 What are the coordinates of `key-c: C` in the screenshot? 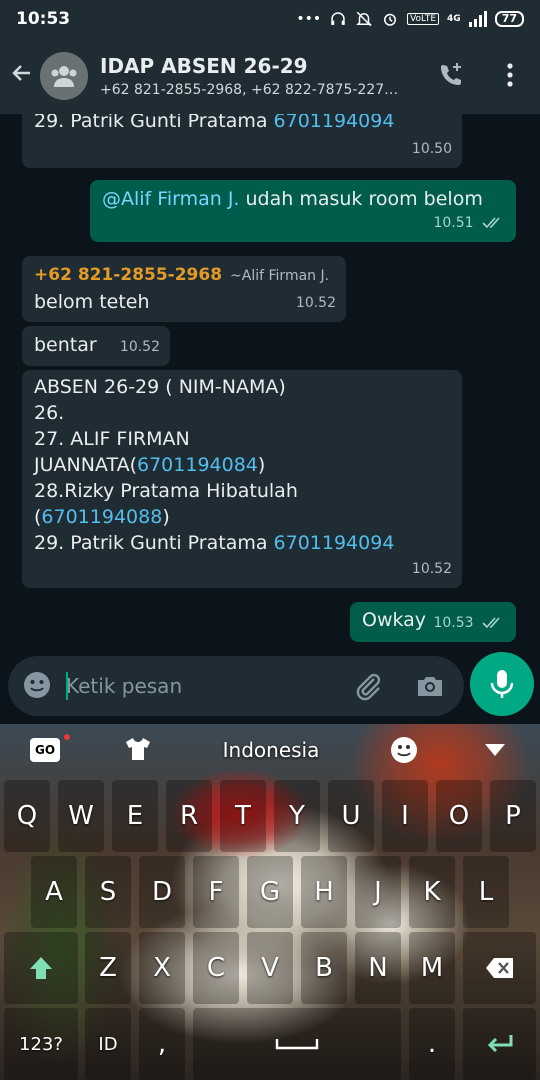 It's located at (216, 968).